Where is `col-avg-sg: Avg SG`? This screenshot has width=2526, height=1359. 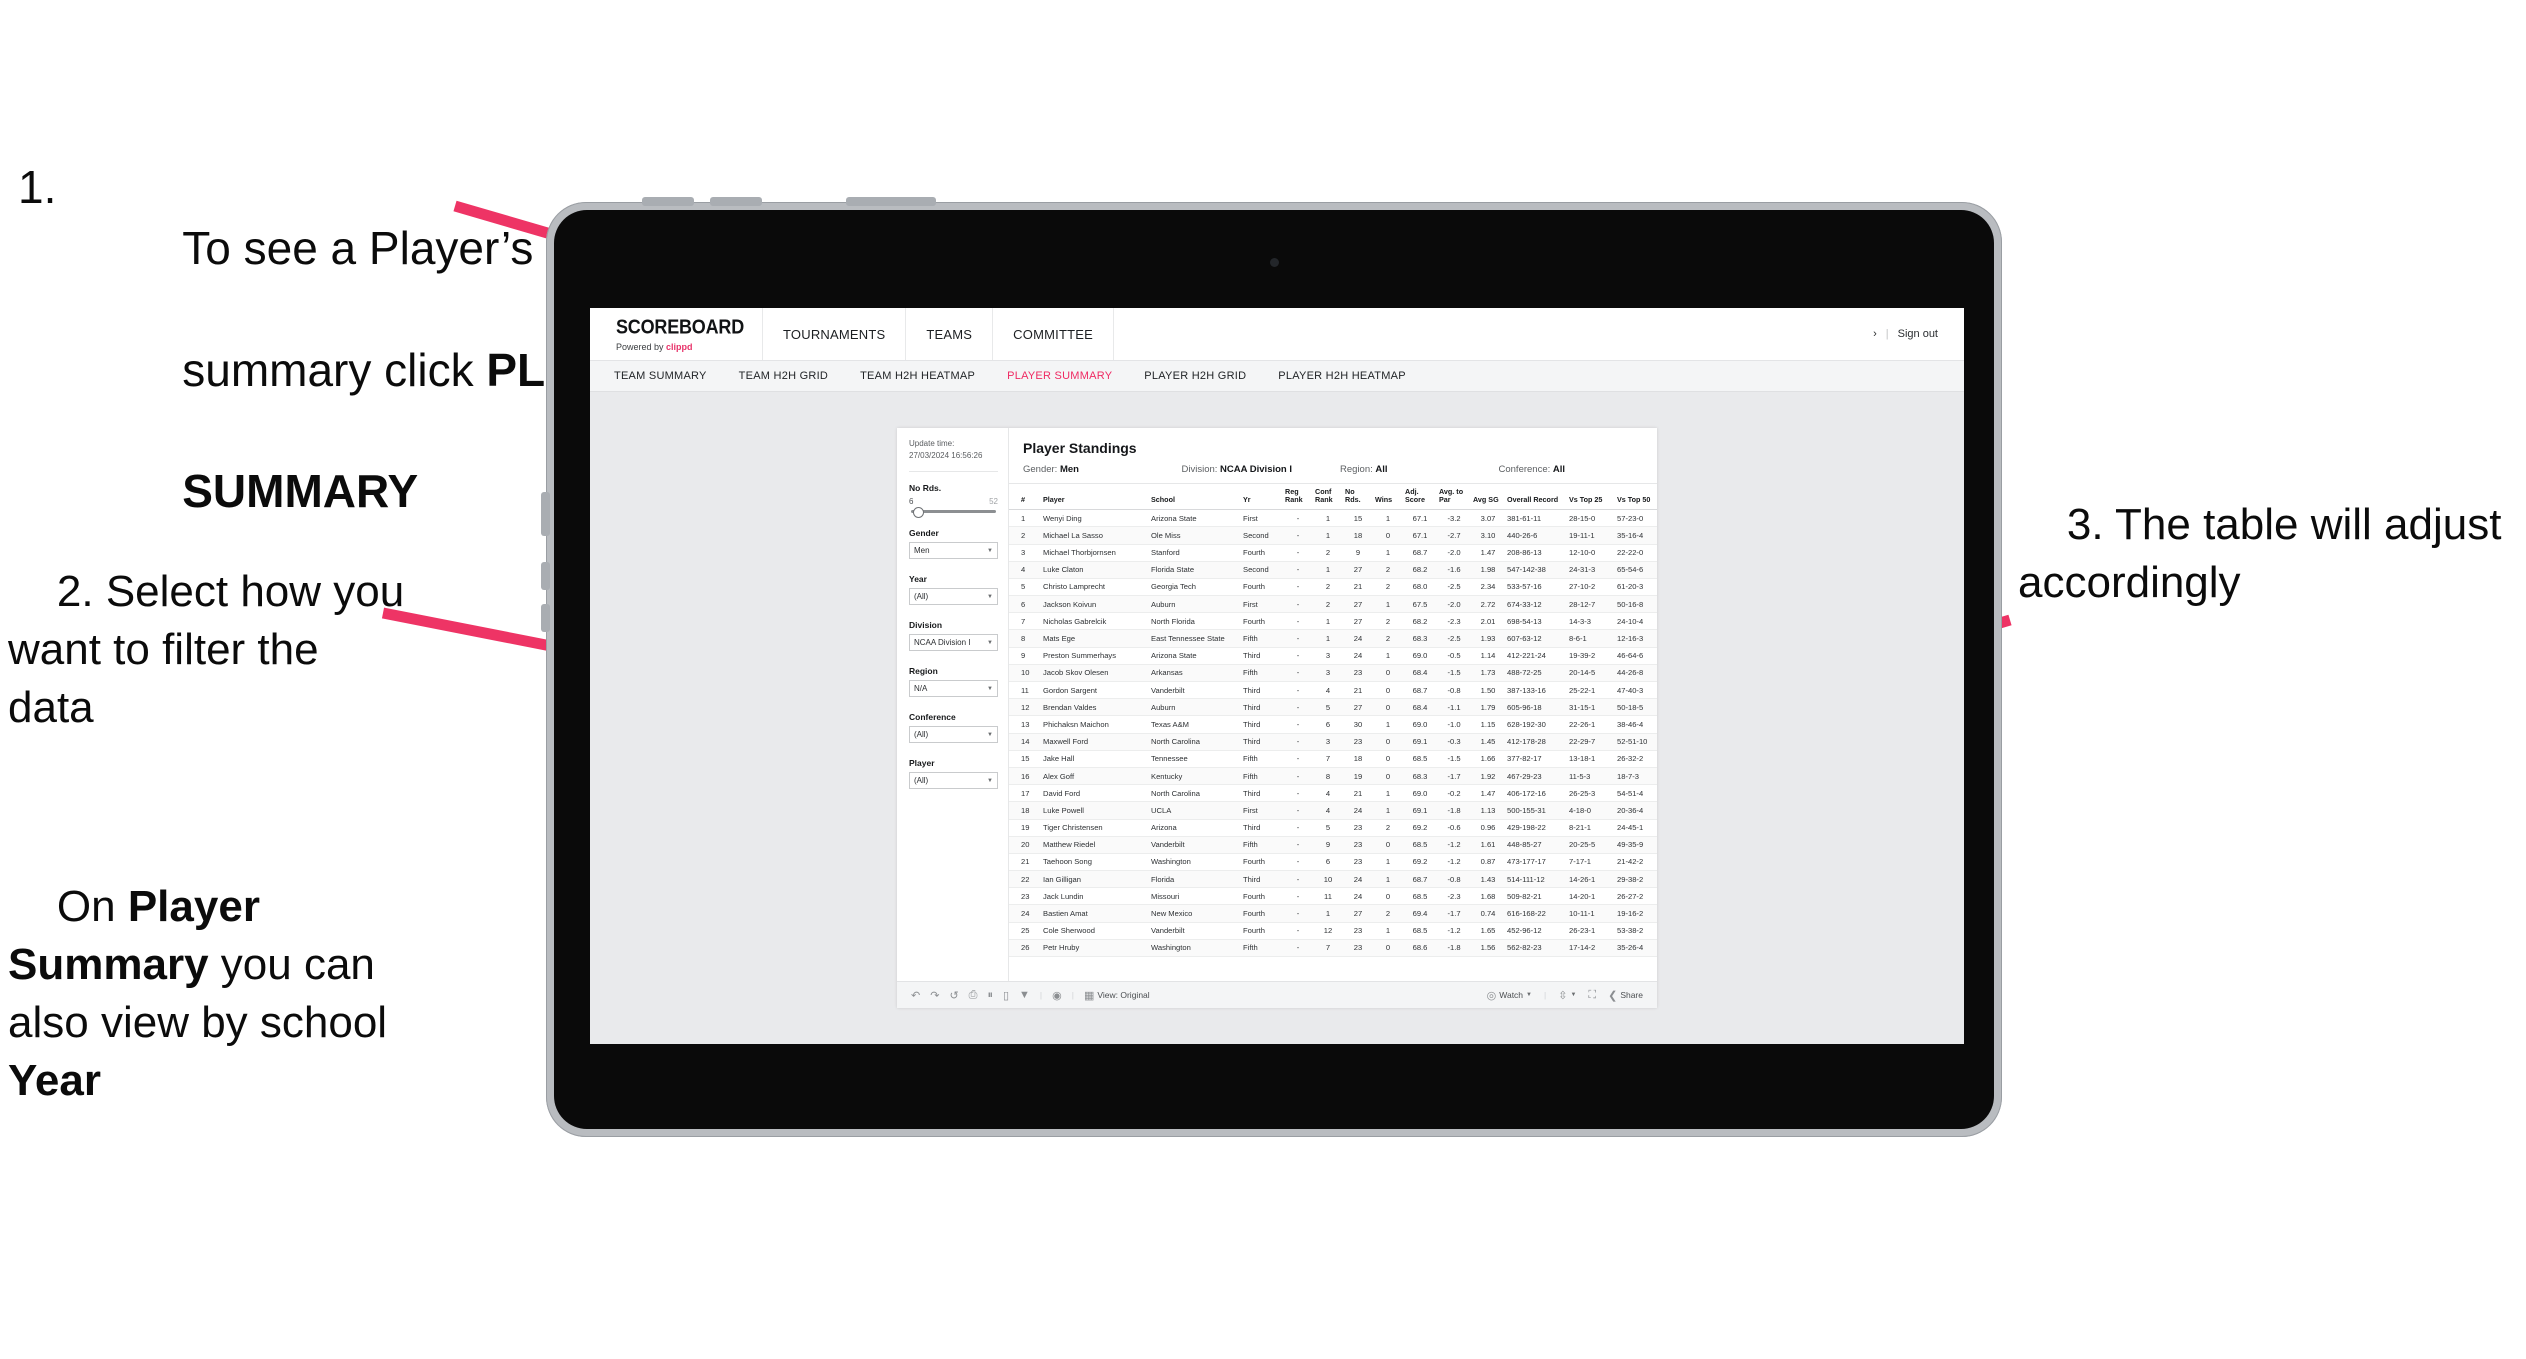 col-avg-sg: Avg SG is located at coordinates (1488, 497).